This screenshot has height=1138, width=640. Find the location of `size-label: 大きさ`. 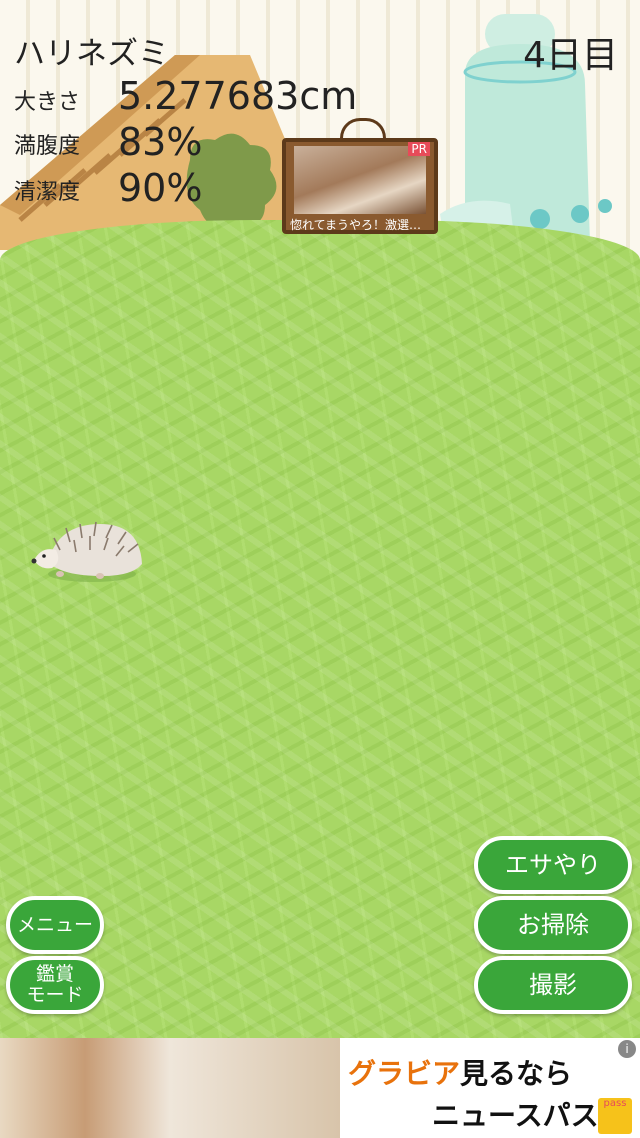

size-label: 大きさ is located at coordinates (47, 102).